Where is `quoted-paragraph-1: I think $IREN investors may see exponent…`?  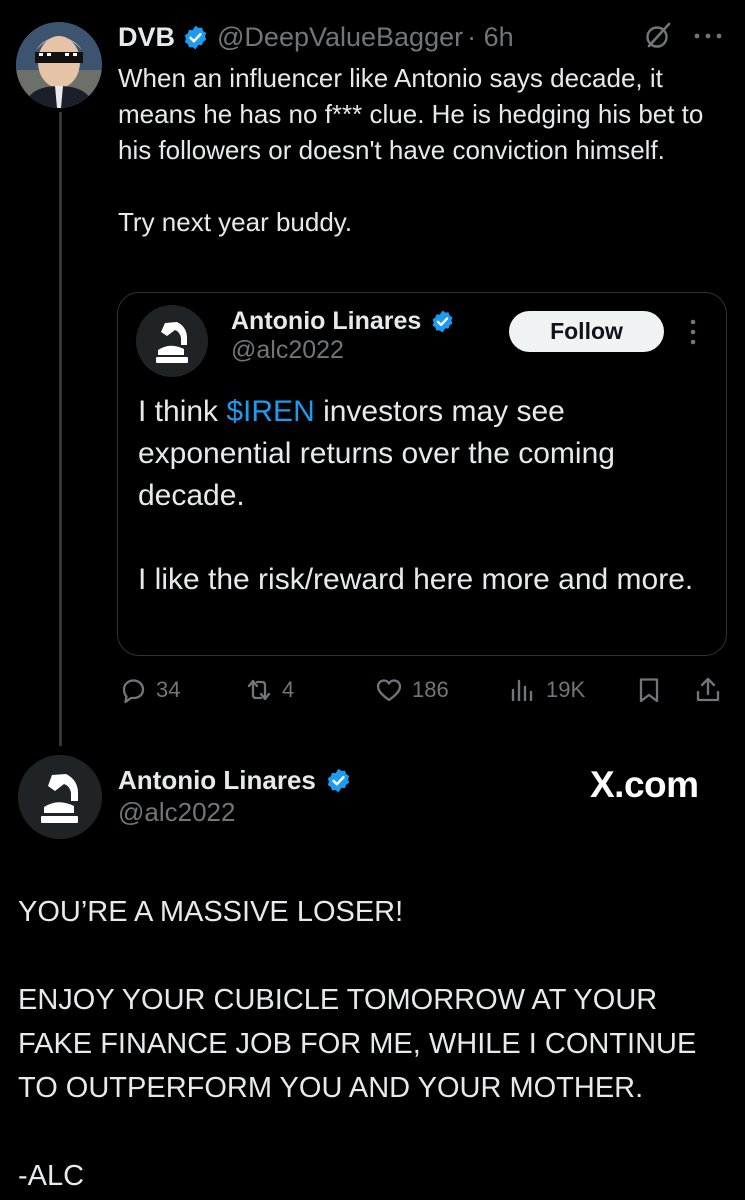 quoted-paragraph-1: I think $IREN investors may see exponent… is located at coordinates (418, 454).